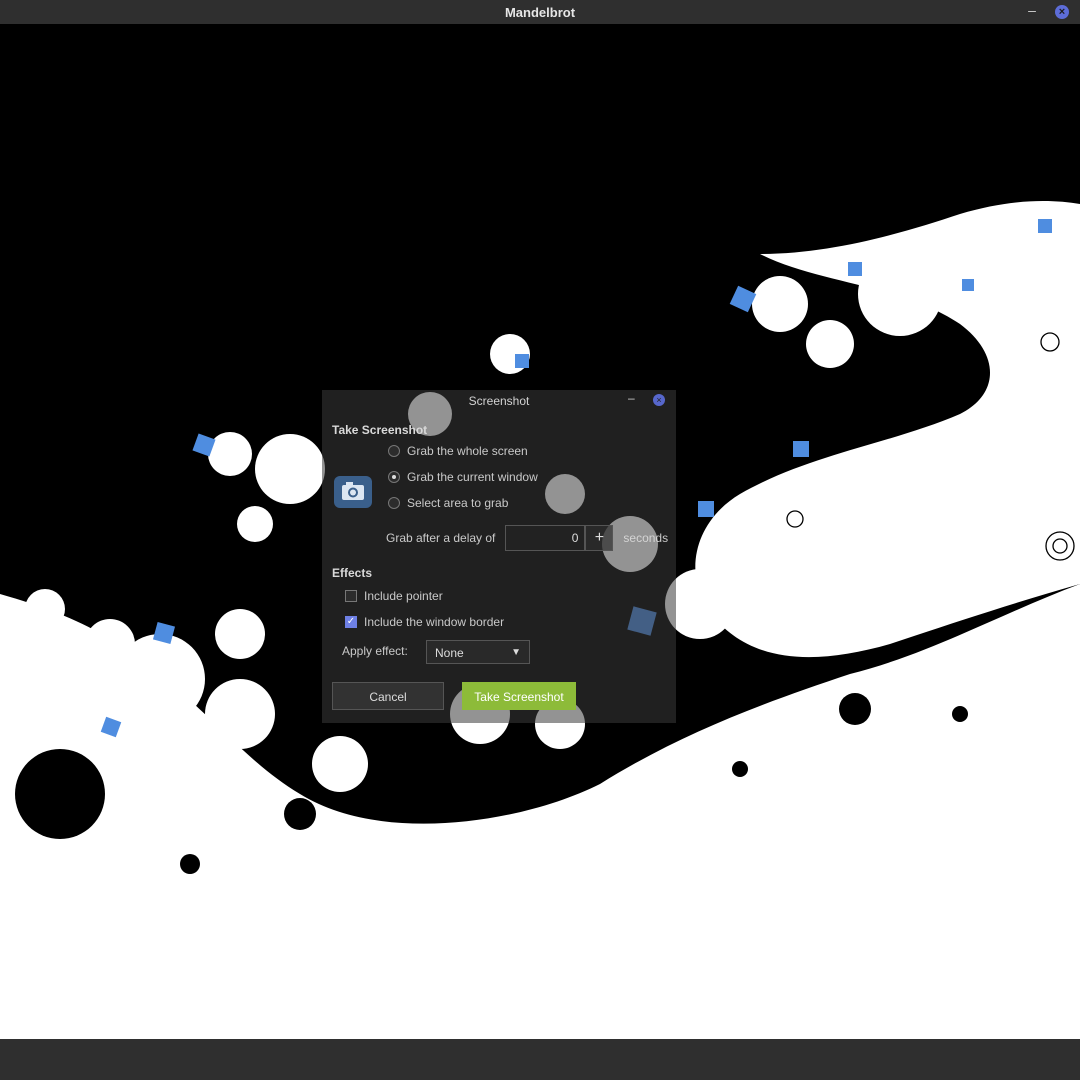  I want to click on window-titlebar: Mandelbrot – ×, so click(540, 12).